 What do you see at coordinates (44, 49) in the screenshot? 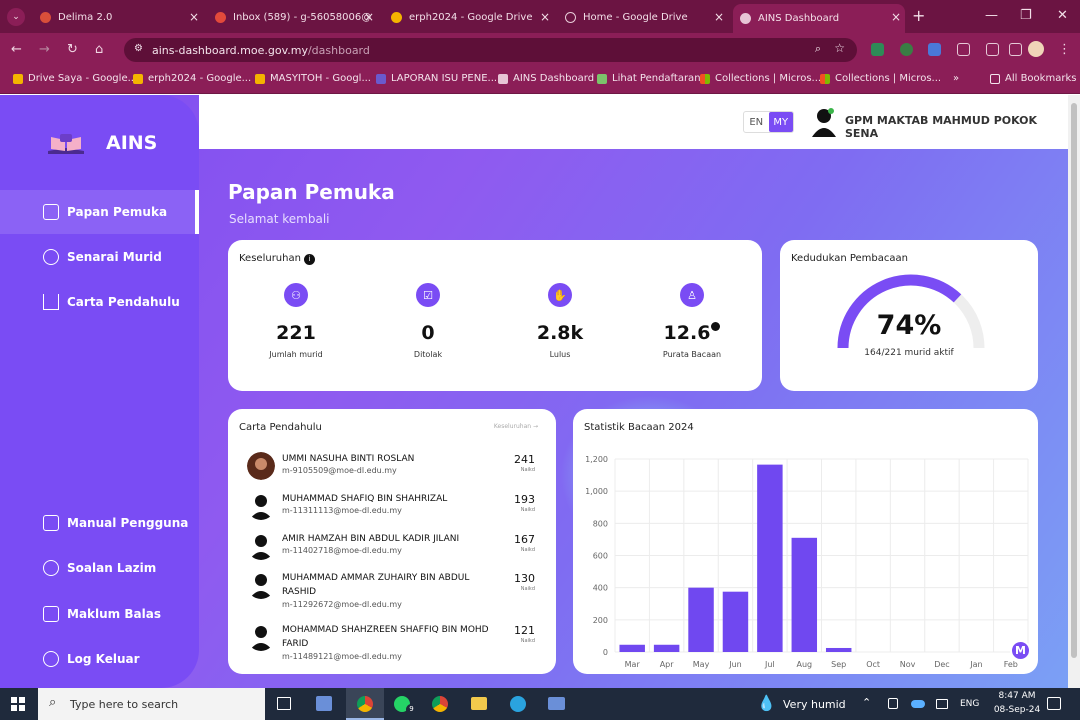
I see `forward-icon: →` at bounding box center [44, 49].